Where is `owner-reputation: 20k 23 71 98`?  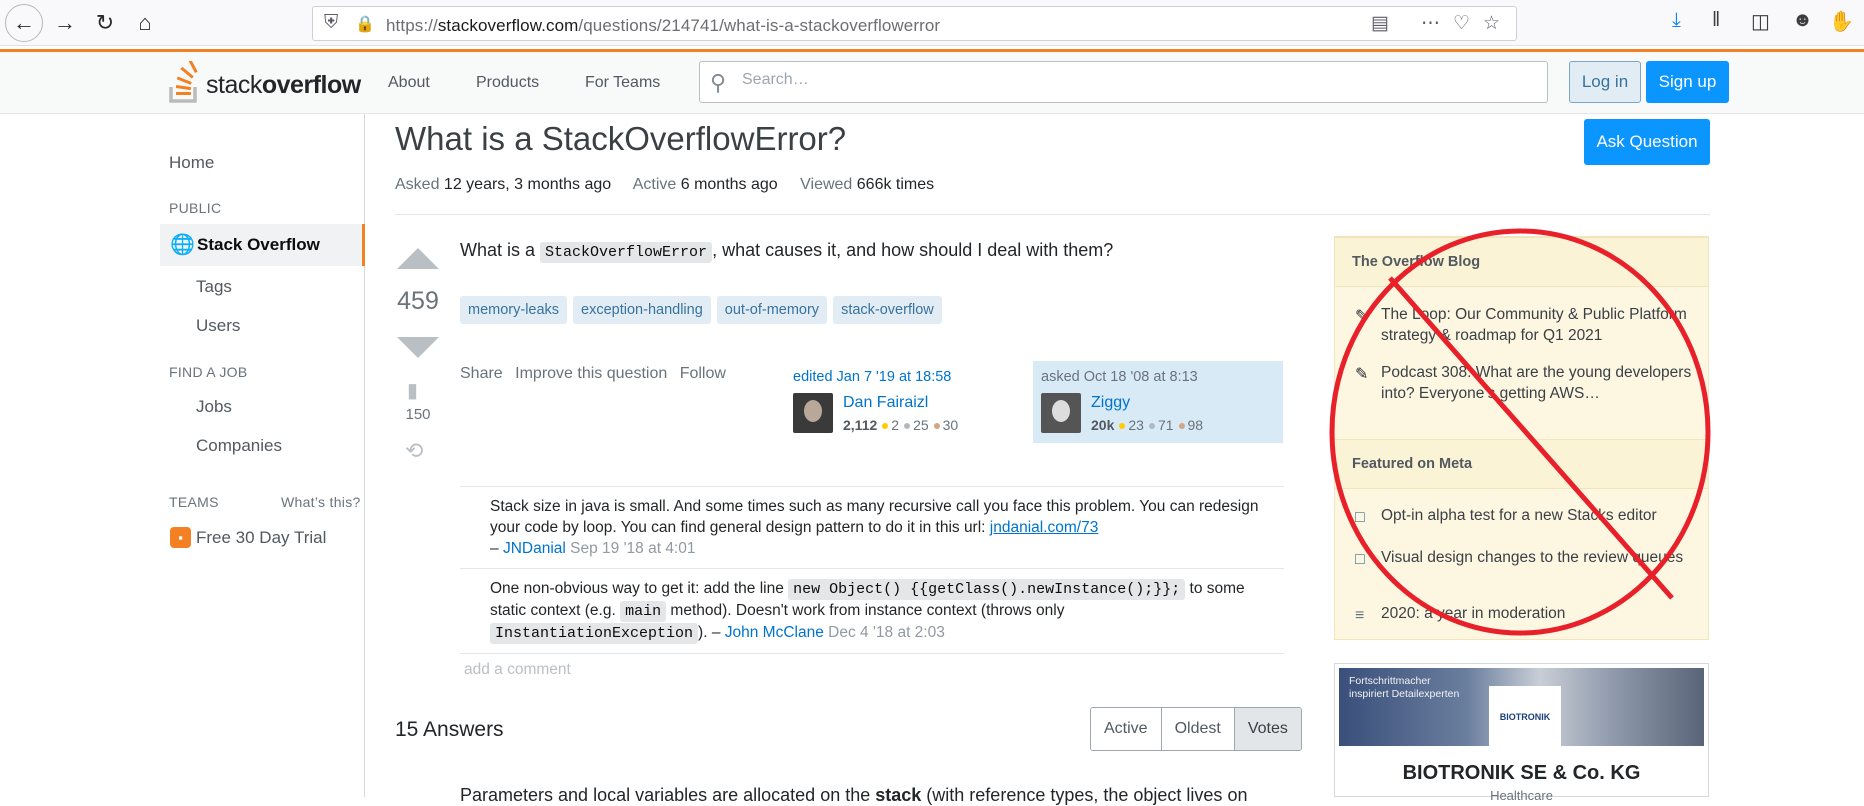
owner-reputation: 20k 23 71 98 is located at coordinates (1147, 425).